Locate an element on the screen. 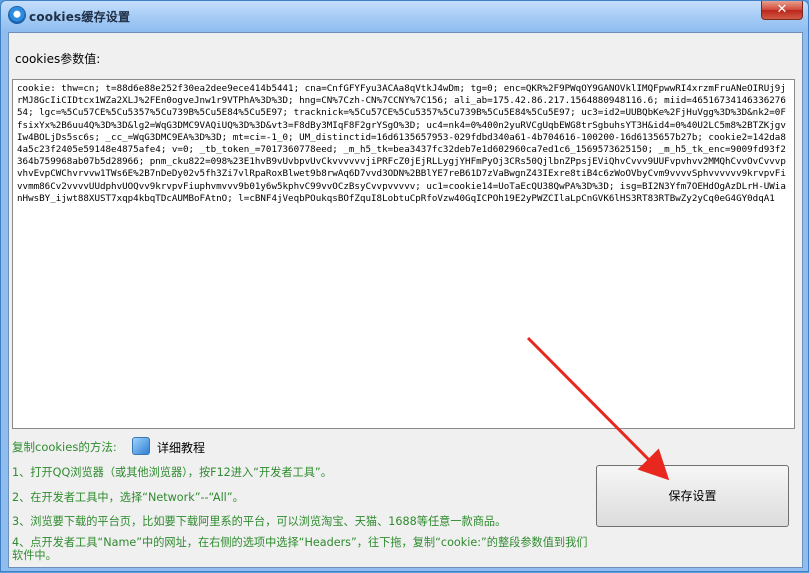  title-bar: cookies缓存设置 ✕ is located at coordinates (404, 16).